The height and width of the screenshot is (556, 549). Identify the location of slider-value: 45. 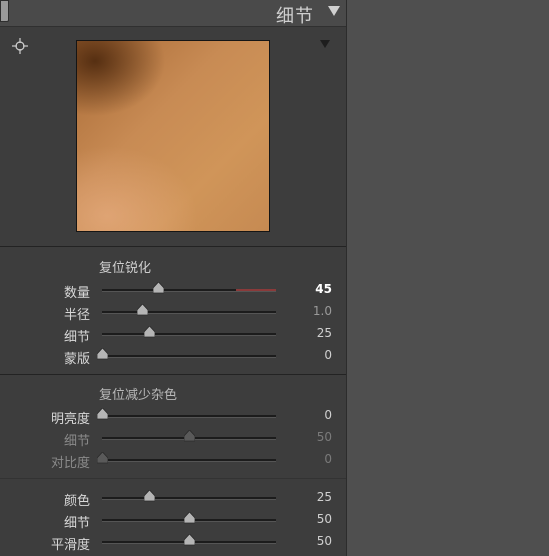
(312, 289).